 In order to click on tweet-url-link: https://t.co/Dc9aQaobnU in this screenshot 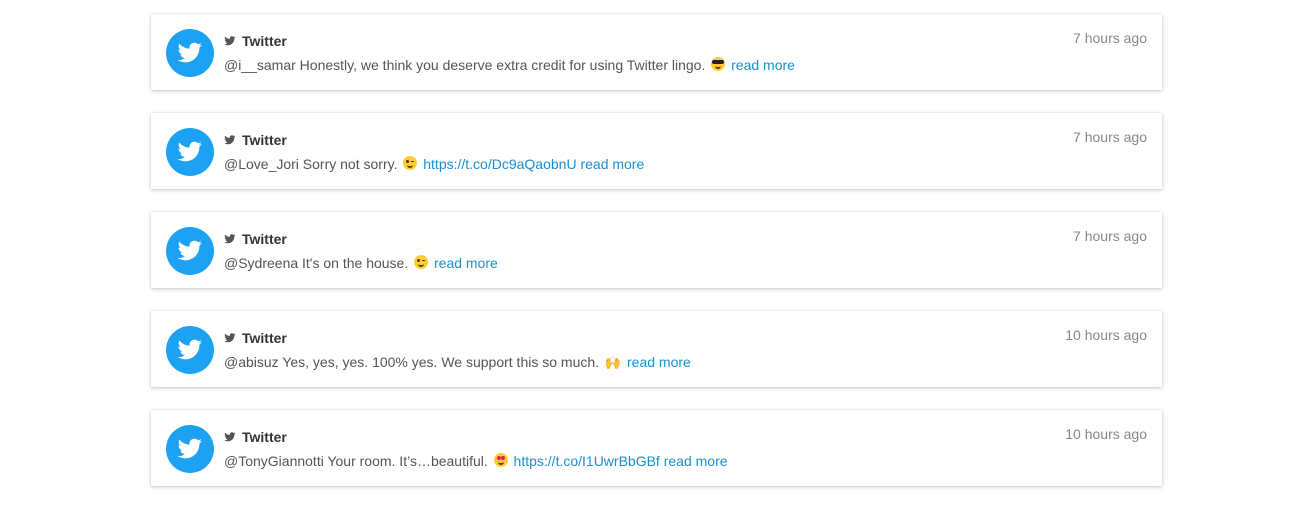, I will do `click(499, 164)`.